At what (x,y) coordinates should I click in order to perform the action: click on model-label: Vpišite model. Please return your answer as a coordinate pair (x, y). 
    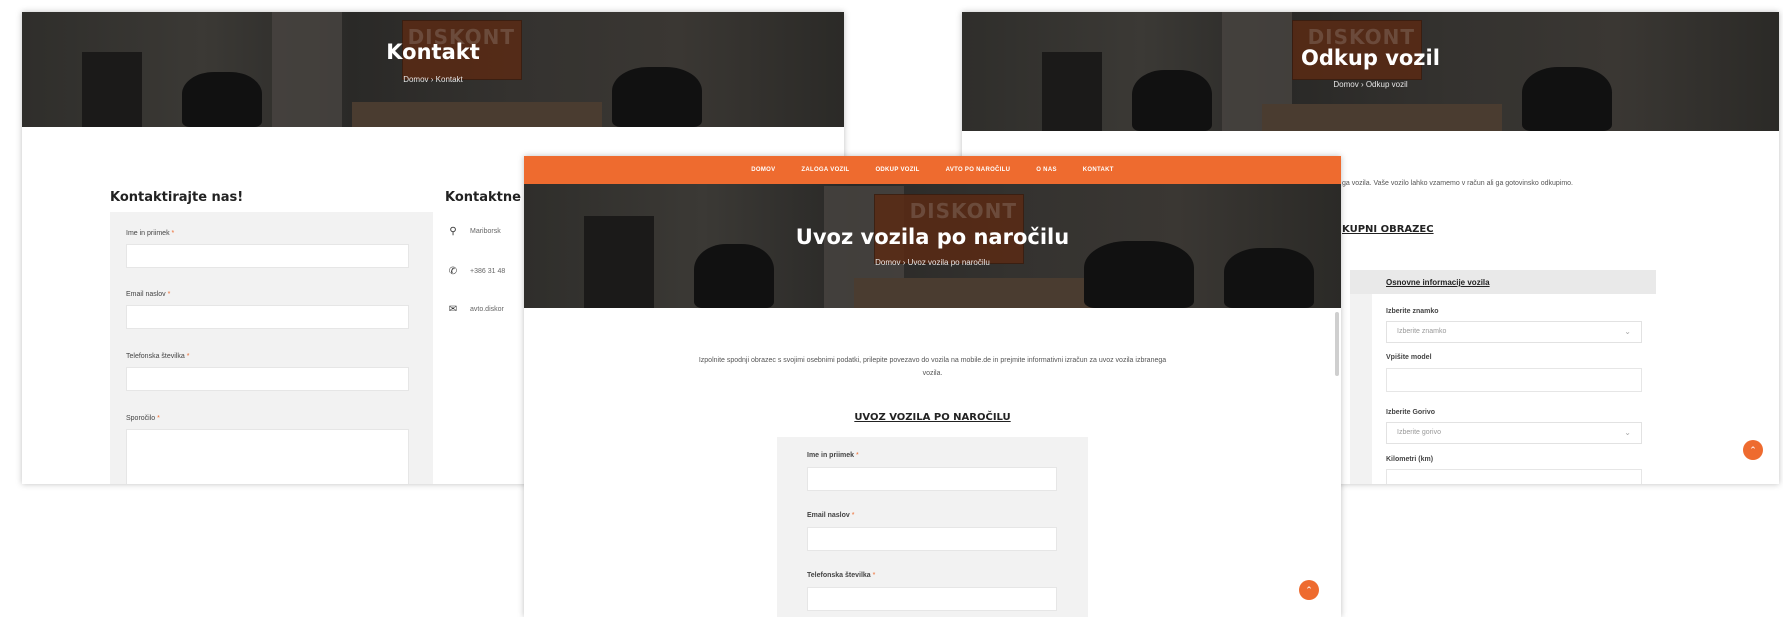
    Looking at the image, I should click on (1409, 357).